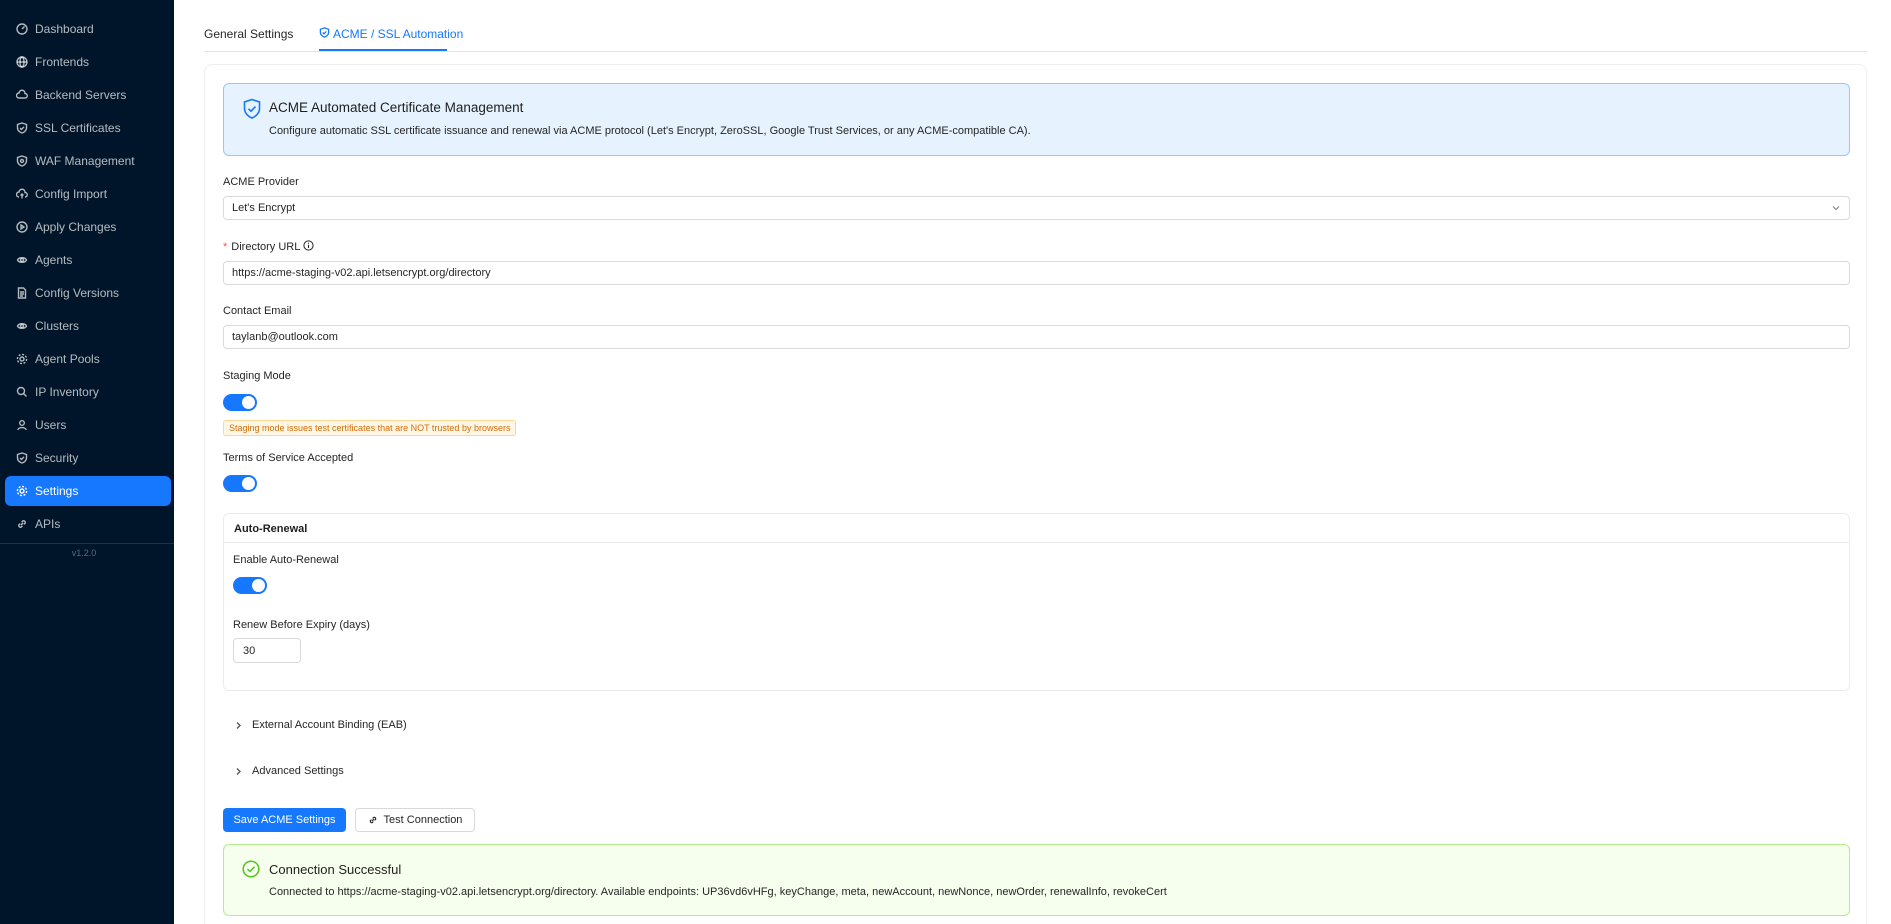  I want to click on sidebar-item-label: Backend Servers, so click(81, 95).